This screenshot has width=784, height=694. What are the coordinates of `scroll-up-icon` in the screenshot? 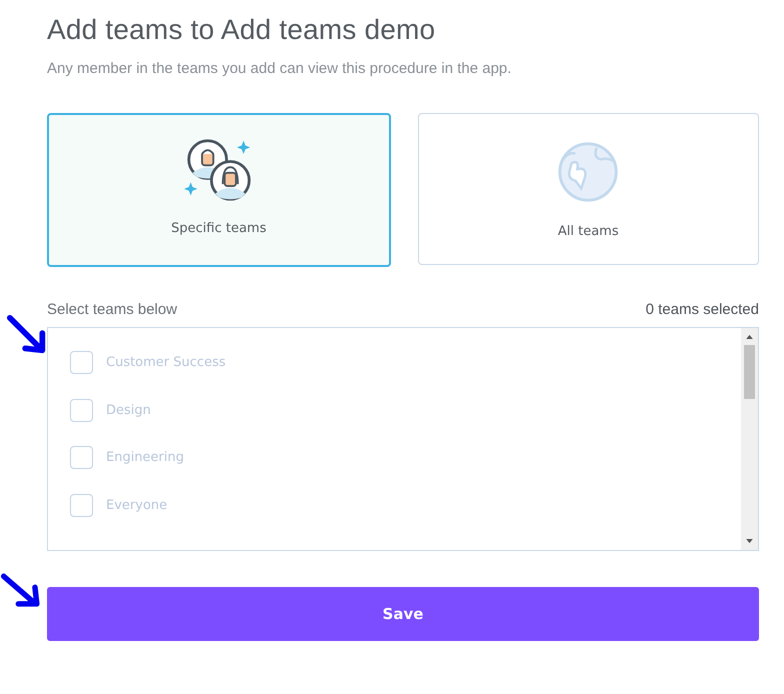 It's located at (749, 336).